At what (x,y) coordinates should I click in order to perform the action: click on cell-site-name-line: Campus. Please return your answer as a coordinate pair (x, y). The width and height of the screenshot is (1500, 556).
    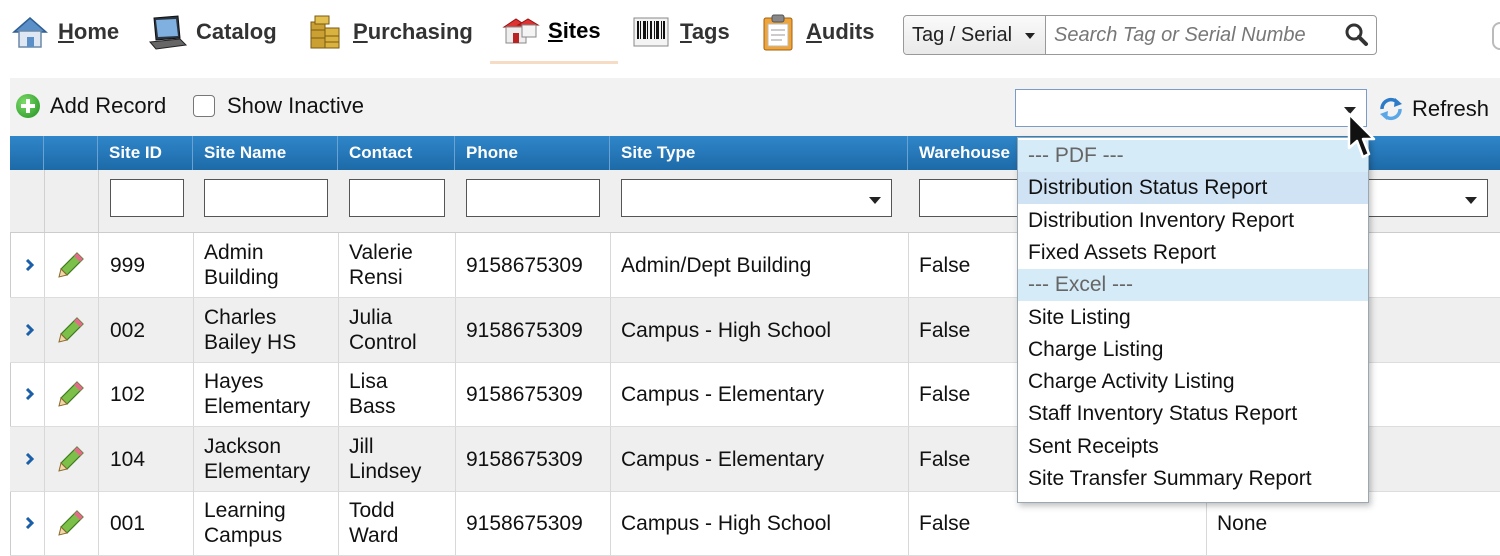
    Looking at the image, I should click on (243, 535).